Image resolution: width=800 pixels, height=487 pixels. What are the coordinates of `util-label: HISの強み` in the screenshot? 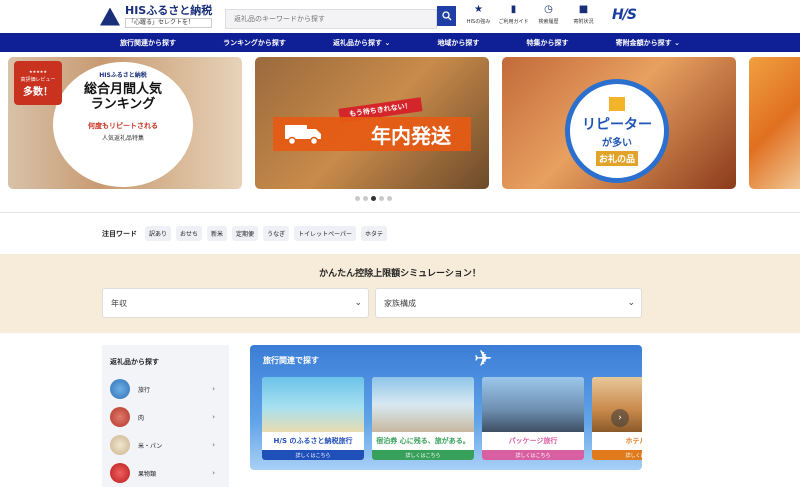 It's located at (478, 22).